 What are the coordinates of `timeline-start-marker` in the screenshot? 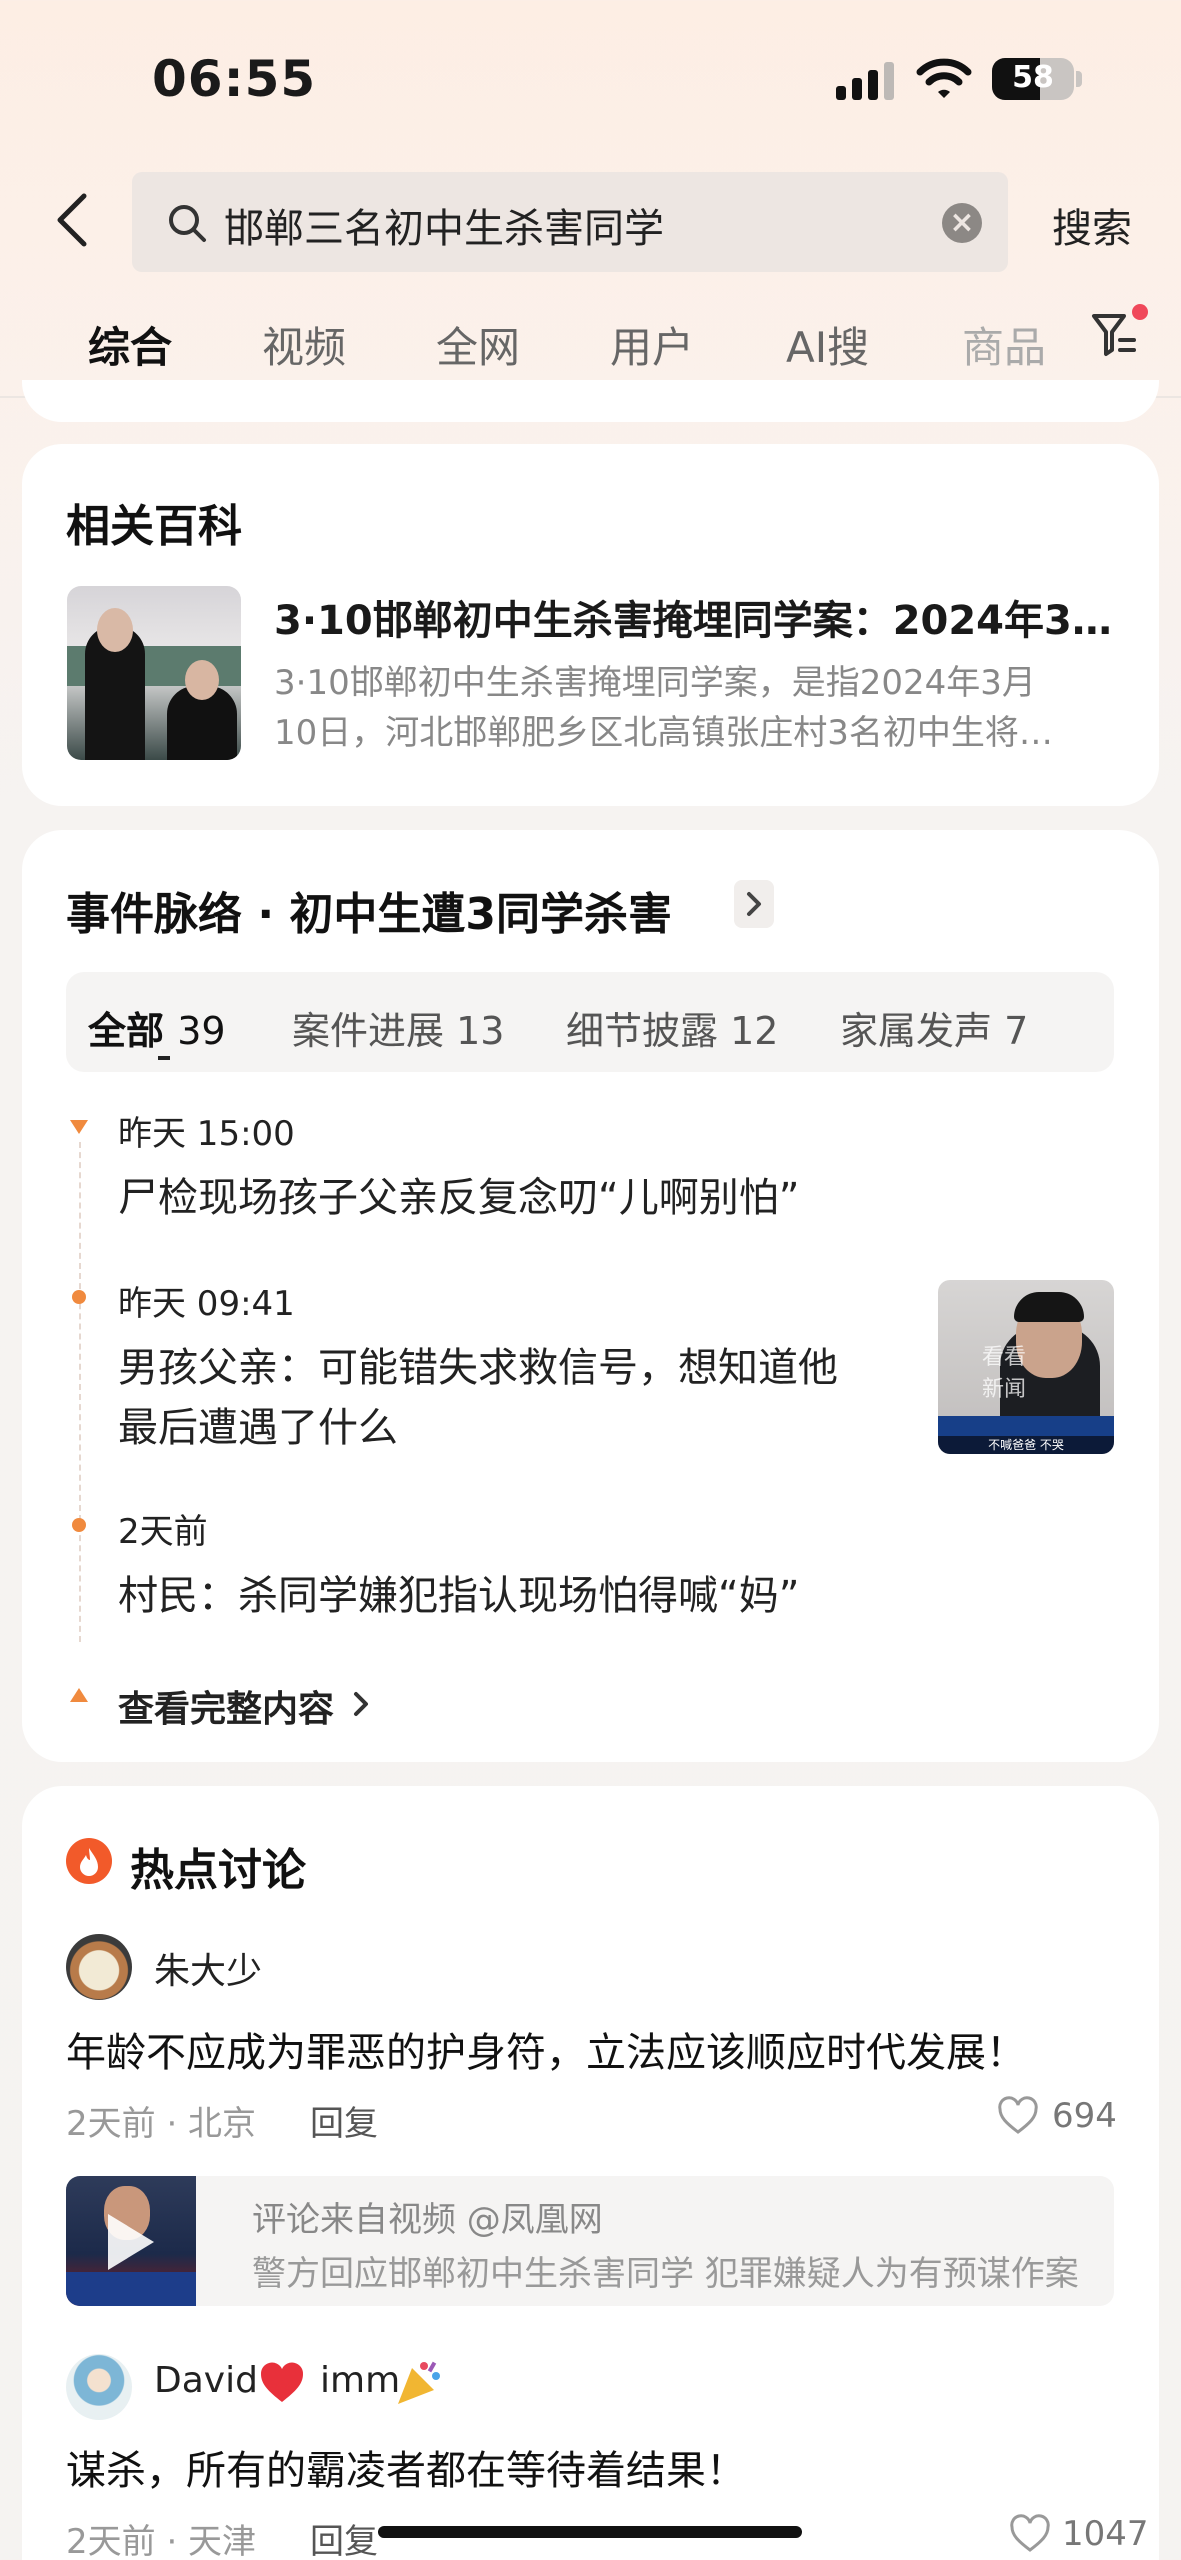 It's located at (79, 1127).